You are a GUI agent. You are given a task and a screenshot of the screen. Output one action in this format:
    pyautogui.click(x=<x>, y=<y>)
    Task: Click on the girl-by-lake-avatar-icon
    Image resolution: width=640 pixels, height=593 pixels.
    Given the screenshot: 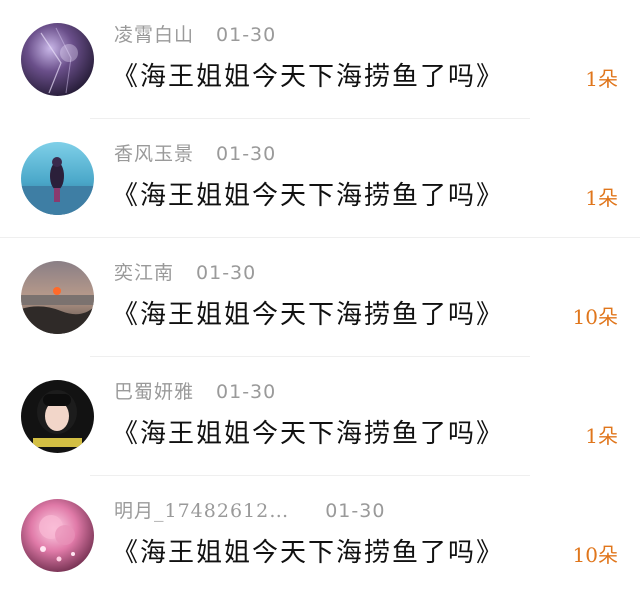 What is the action you would take?
    pyautogui.click(x=57, y=178)
    